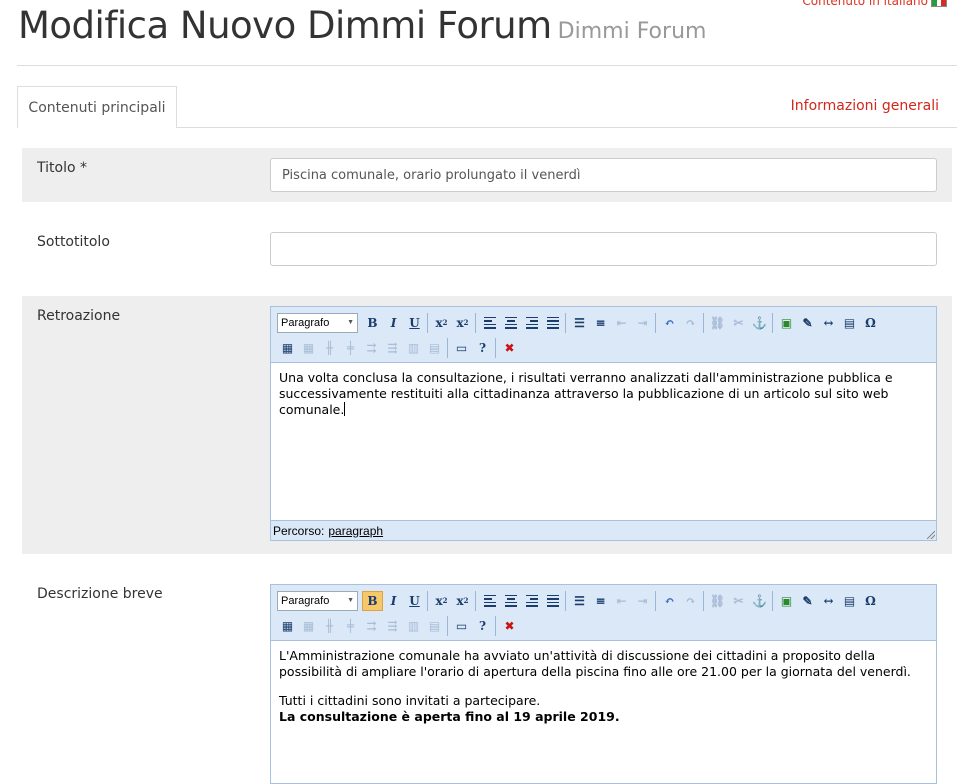 Image resolution: width=977 pixels, height=784 pixels. What do you see at coordinates (931, 535) in the screenshot?
I see `resize-grip-icon` at bounding box center [931, 535].